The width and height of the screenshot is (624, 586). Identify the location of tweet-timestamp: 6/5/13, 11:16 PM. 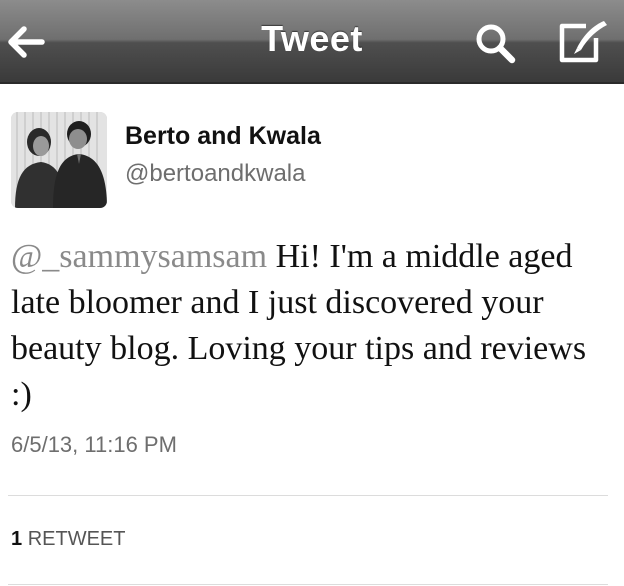
(94, 444).